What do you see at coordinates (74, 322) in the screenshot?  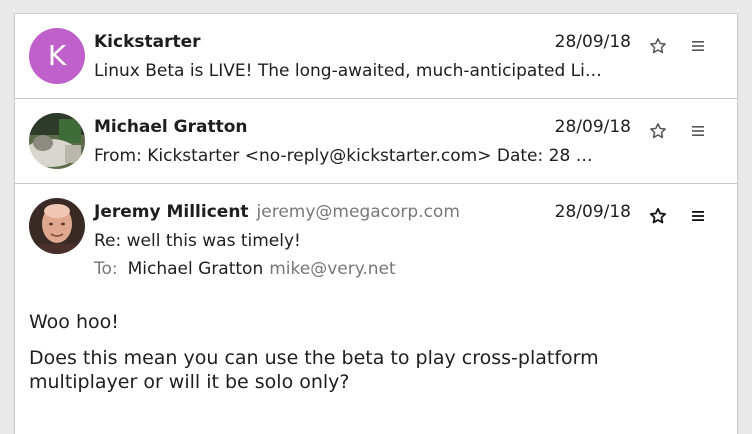 I see `body-paragraph: Woo hoo!` at bounding box center [74, 322].